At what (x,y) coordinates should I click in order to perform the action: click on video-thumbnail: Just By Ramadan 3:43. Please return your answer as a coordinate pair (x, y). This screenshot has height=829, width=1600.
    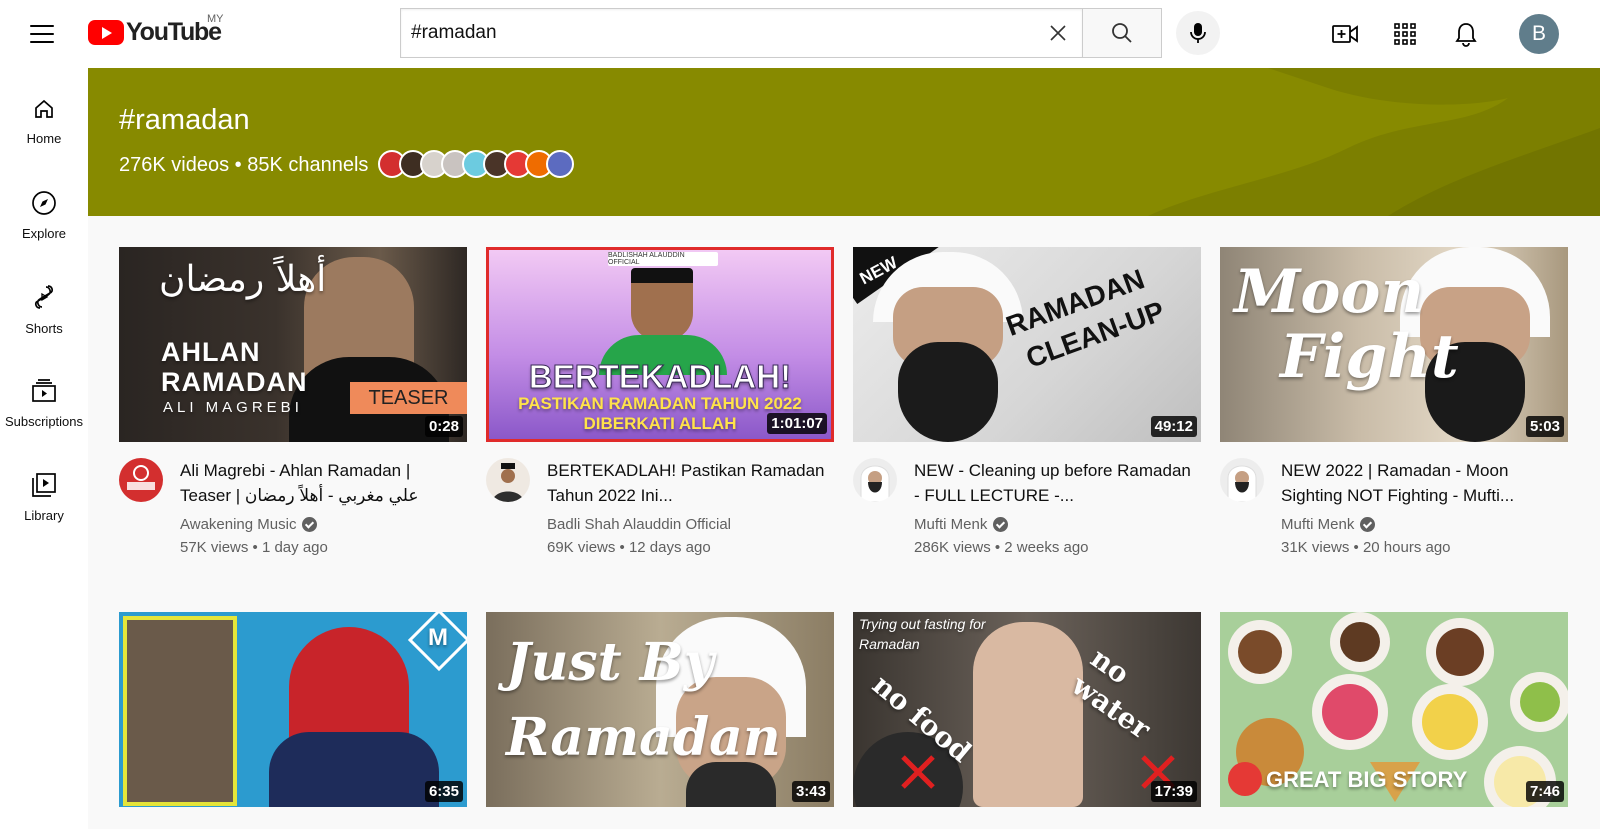
    Looking at the image, I should click on (660, 709).